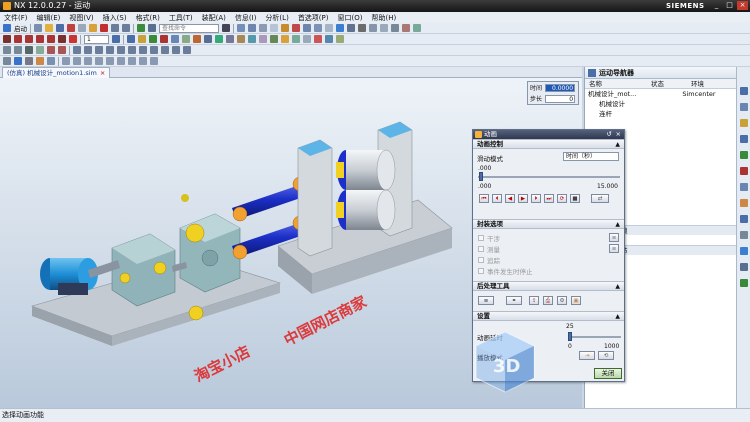  Describe the element at coordinates (608, 373) in the screenshot. I see `close-button: 关闭` at that location.